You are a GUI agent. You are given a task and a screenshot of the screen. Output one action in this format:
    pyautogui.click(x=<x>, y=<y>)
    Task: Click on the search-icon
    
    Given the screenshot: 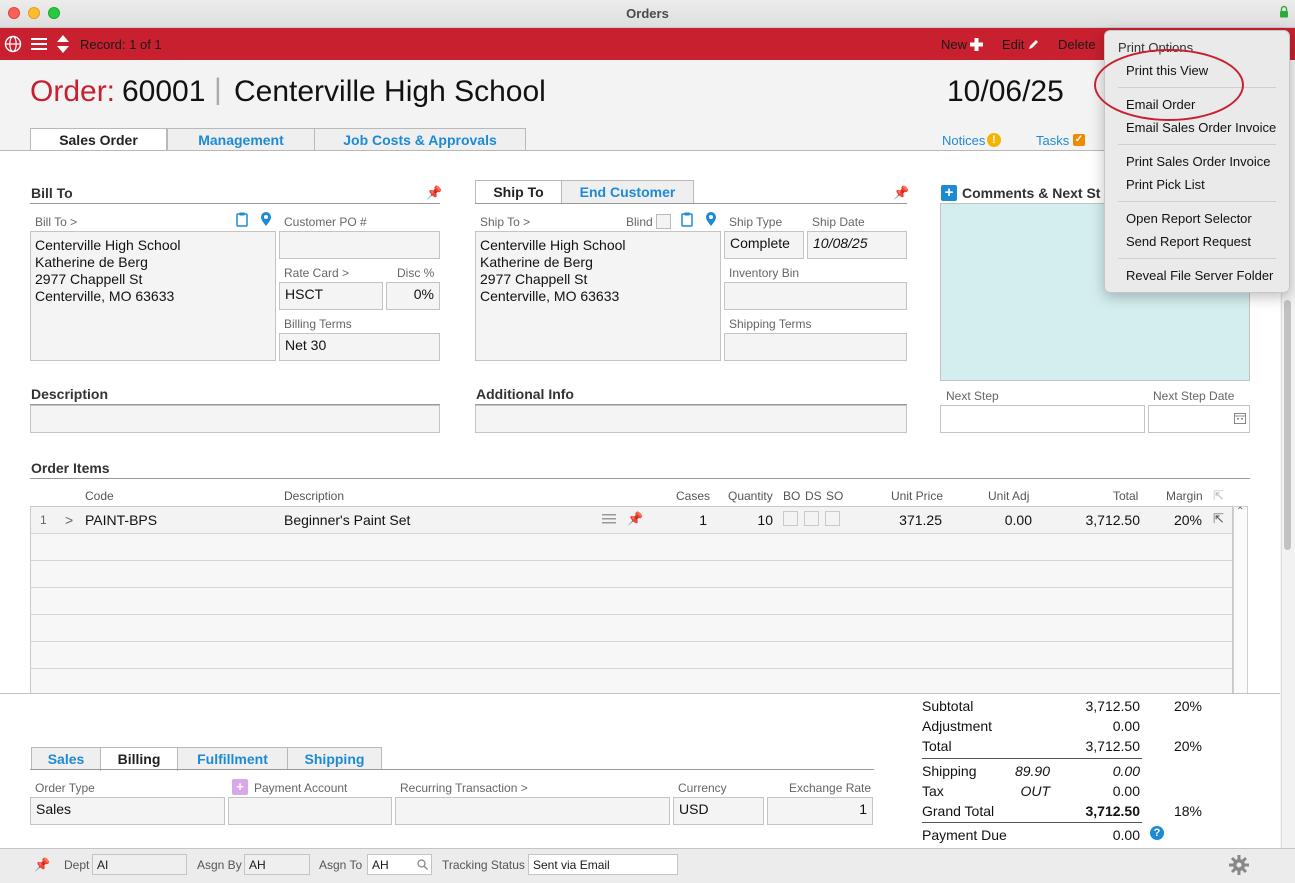 What is the action you would take?
    pyautogui.click(x=422, y=864)
    